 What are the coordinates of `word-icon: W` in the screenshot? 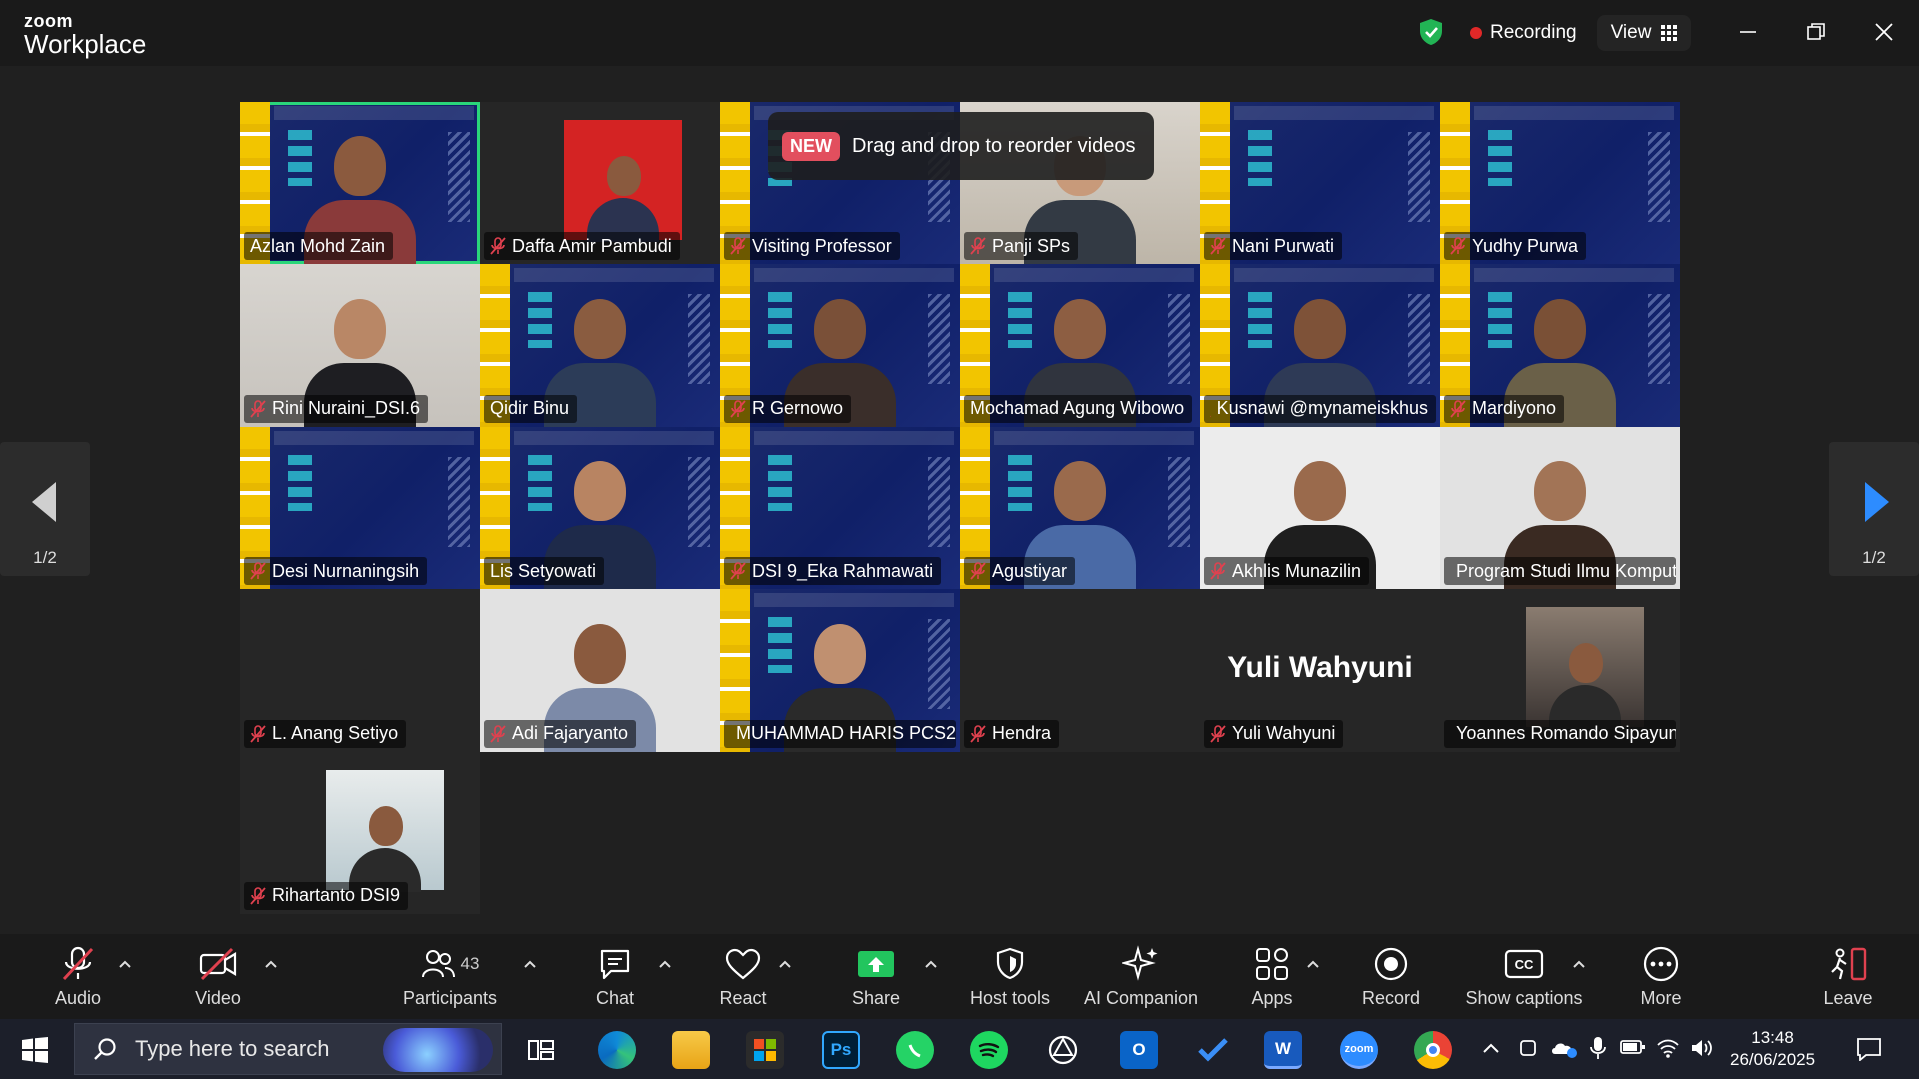 It's located at (1283, 1050).